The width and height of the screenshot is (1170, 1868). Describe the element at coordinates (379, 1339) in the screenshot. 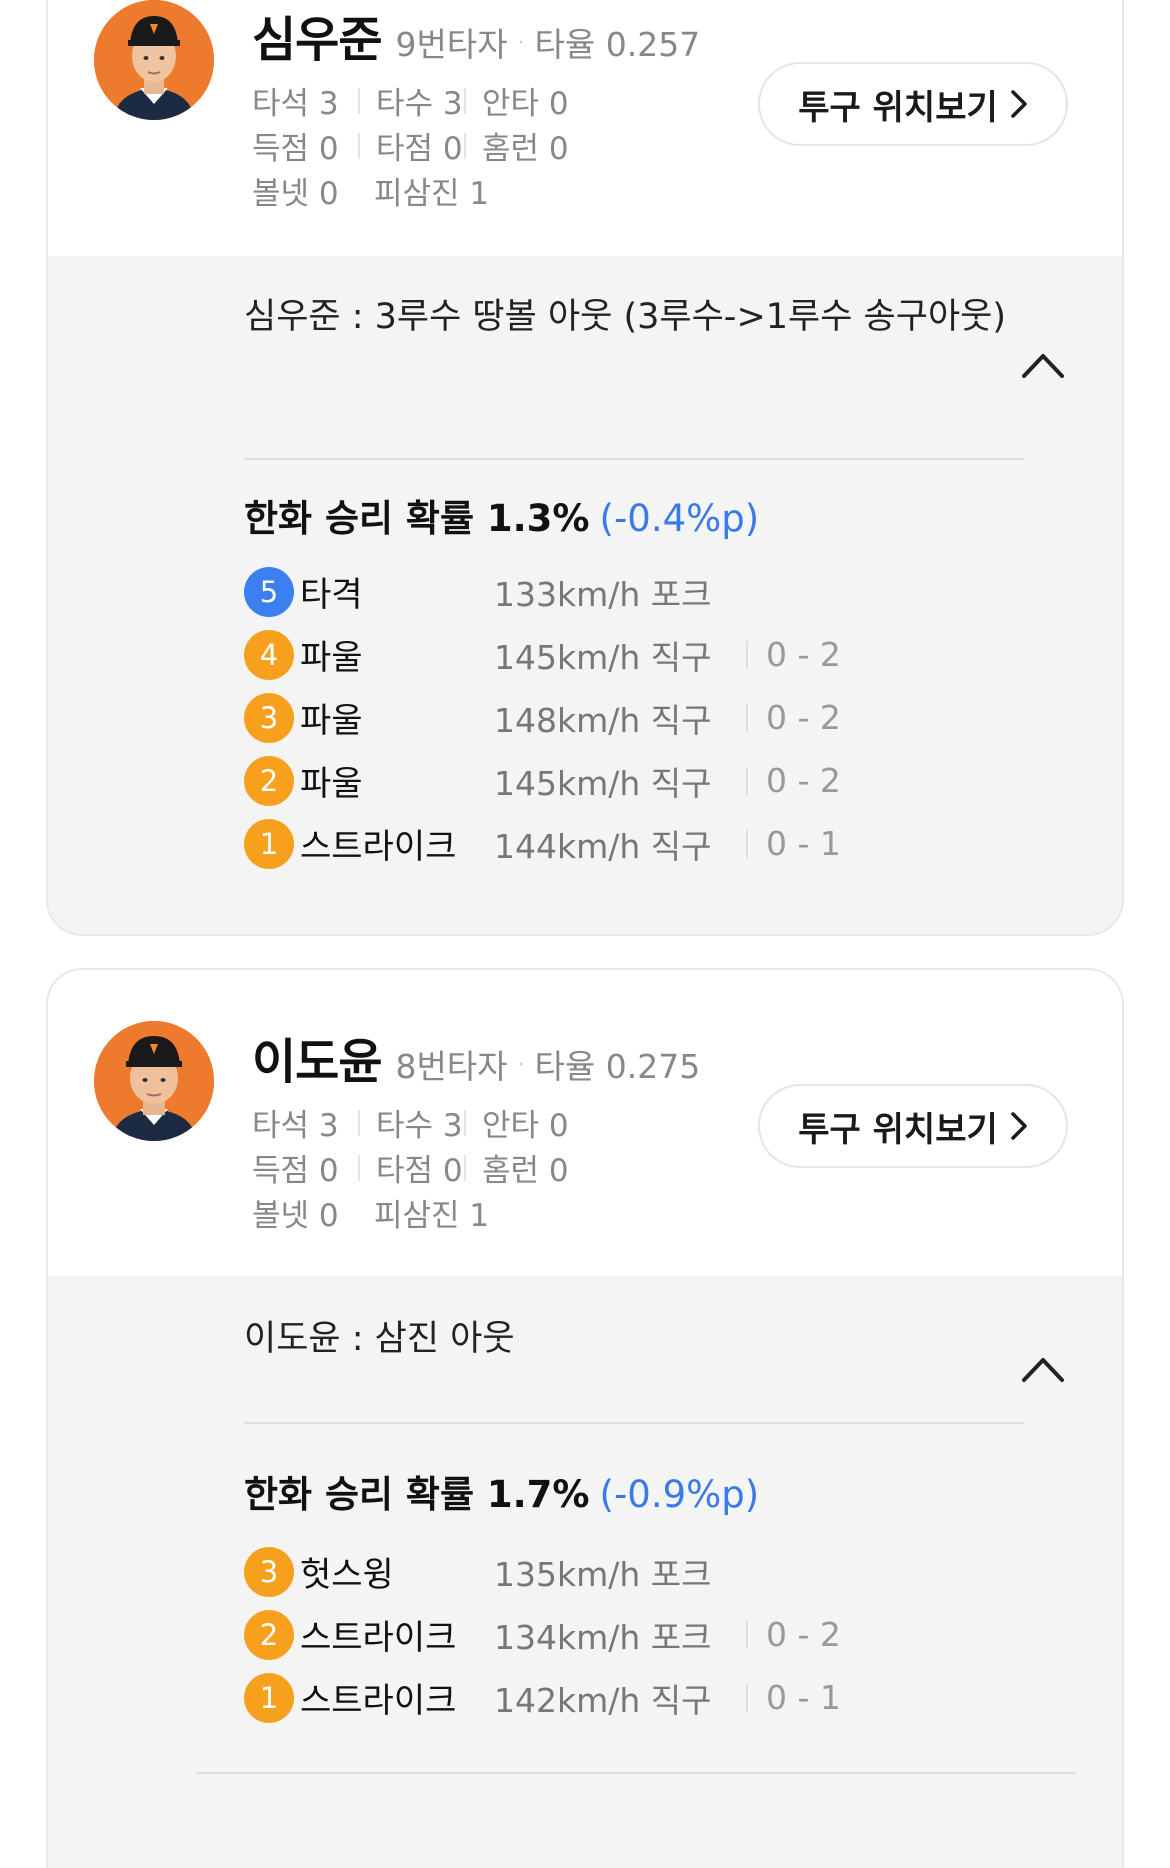

I see `play-description: 이도윤 : 삼진 아웃` at that location.